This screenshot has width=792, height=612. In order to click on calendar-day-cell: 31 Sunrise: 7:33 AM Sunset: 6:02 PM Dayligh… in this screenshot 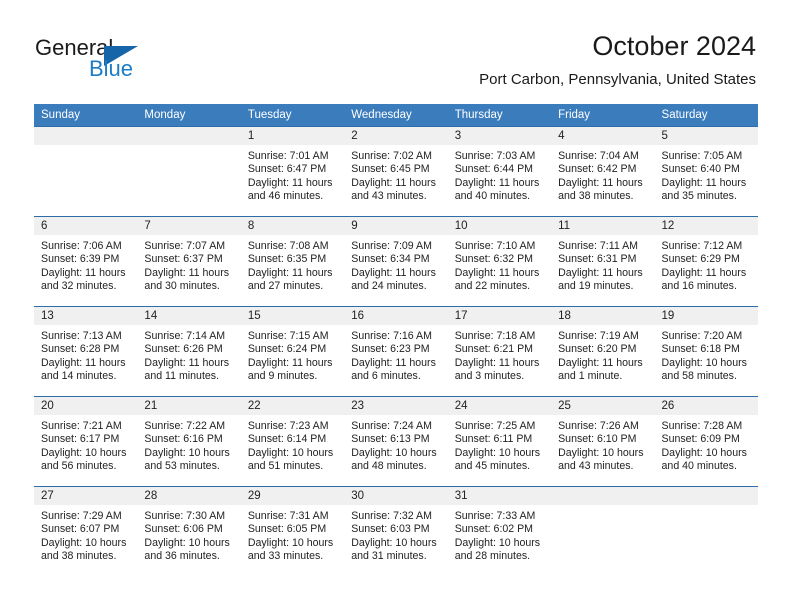, I will do `click(499, 531)`.